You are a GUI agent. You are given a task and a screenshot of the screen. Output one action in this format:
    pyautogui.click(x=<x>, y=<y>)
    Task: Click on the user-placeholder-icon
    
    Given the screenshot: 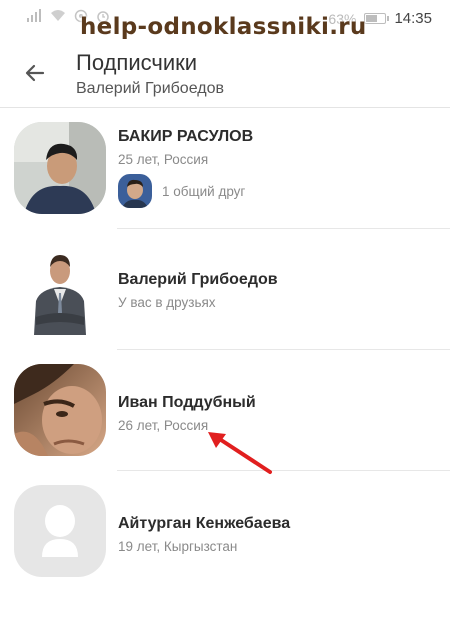 What is the action you would take?
    pyautogui.click(x=60, y=531)
    